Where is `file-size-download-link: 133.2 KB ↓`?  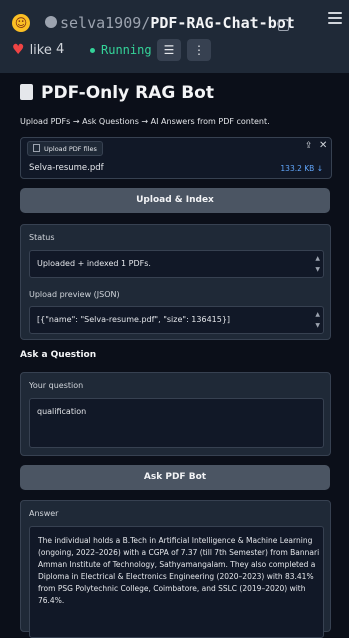 file-size-download-link: 133.2 KB ↓ is located at coordinates (301, 168).